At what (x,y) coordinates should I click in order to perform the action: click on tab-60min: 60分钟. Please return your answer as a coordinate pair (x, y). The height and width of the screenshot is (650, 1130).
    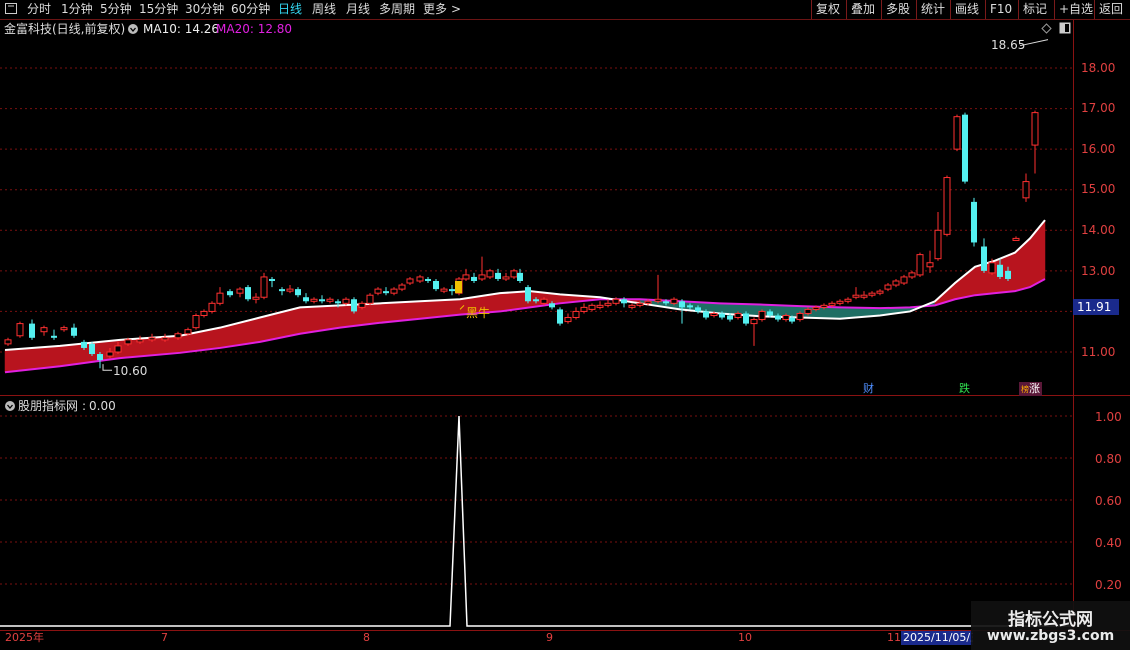
    Looking at the image, I should click on (250, 9).